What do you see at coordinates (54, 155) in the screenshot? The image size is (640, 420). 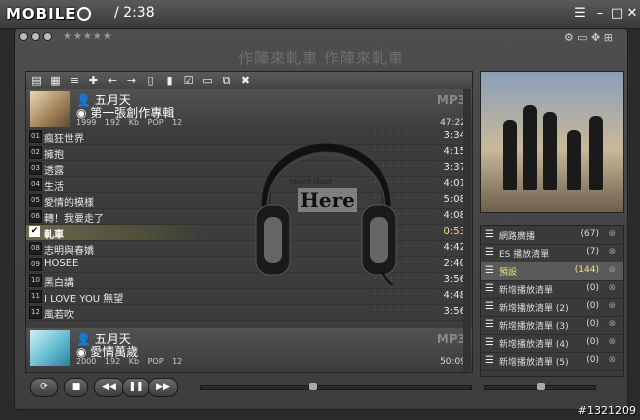 I see `track-title: 擁抱` at bounding box center [54, 155].